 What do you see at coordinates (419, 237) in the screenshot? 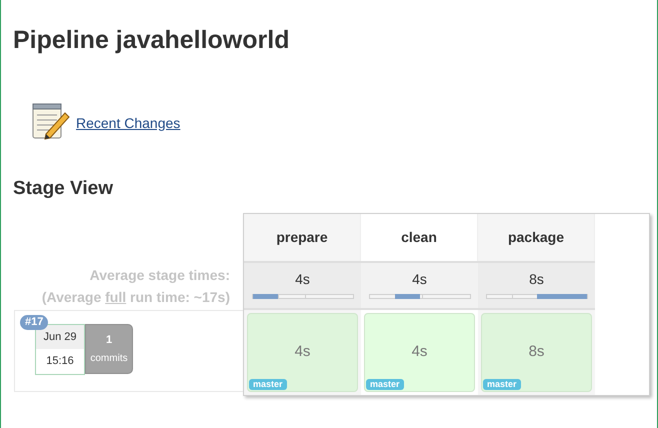
I see `stage-header: clean` at bounding box center [419, 237].